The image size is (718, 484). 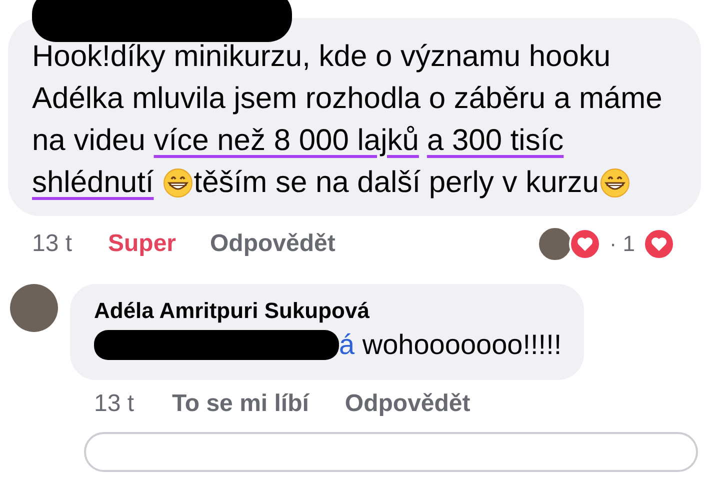 I want to click on reaction-link: To se mi líbí, so click(x=240, y=404).